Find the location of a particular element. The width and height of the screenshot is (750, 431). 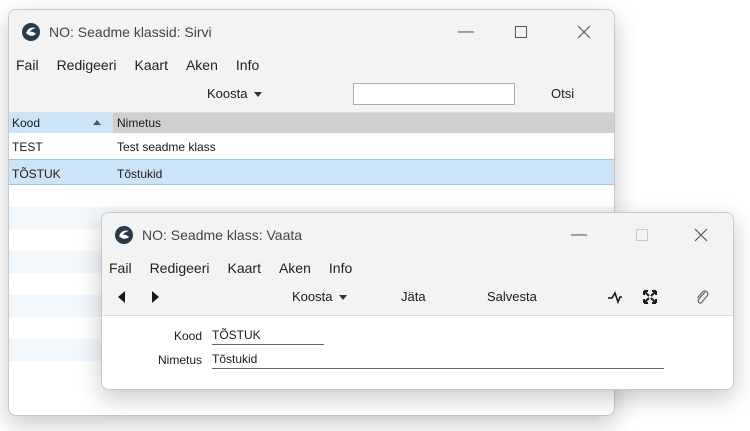

table-row-selected: TÕSTUK Tõstukid is located at coordinates (311, 172).